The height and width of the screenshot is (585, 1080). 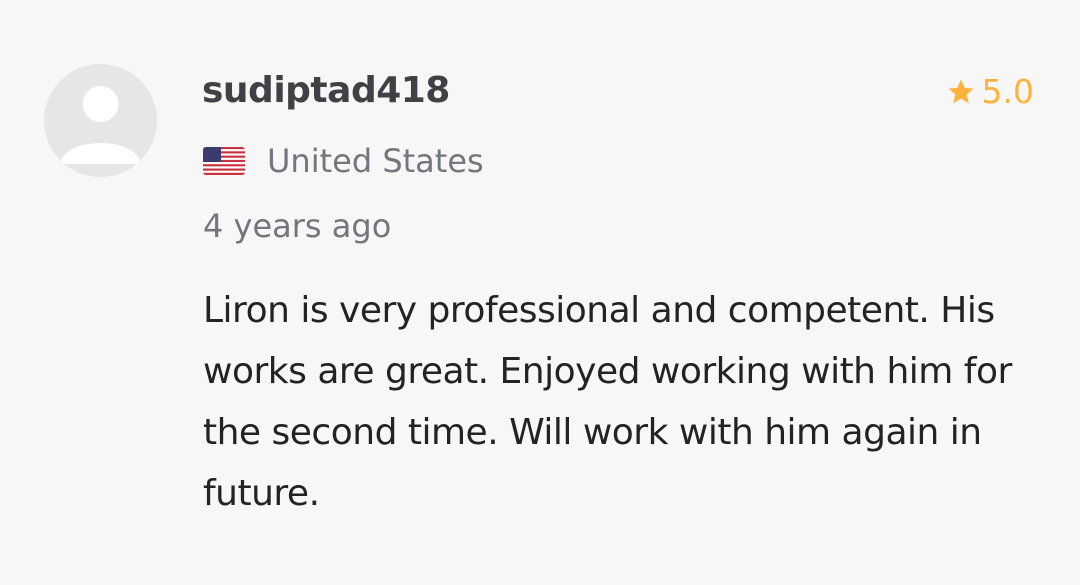 What do you see at coordinates (1007, 91) in the screenshot?
I see `rating-value: 5.0` at bounding box center [1007, 91].